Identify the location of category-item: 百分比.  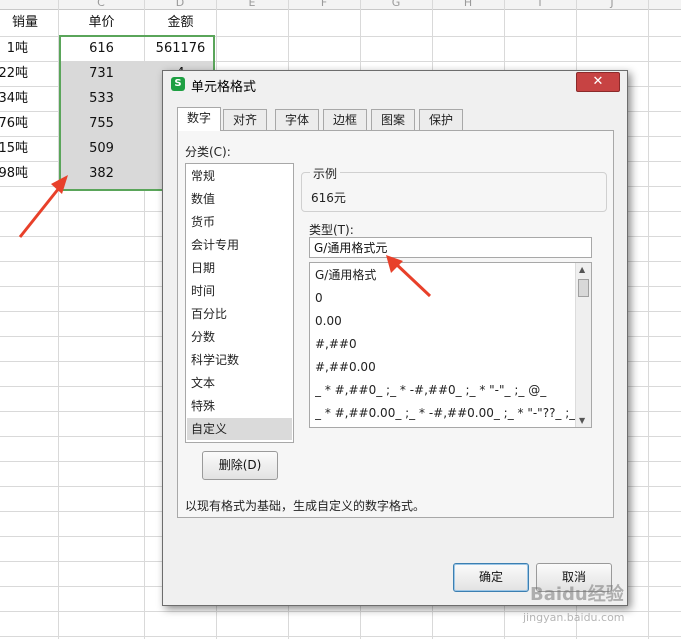
(241, 314).